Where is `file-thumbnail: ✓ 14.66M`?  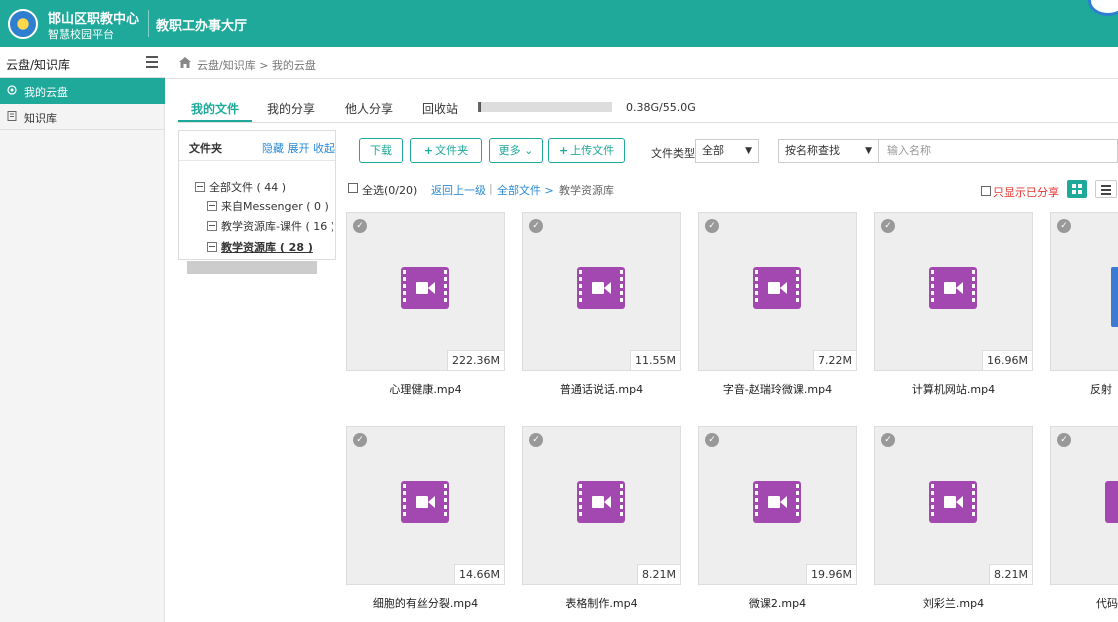
file-thumbnail: ✓ 14.66M is located at coordinates (425, 505).